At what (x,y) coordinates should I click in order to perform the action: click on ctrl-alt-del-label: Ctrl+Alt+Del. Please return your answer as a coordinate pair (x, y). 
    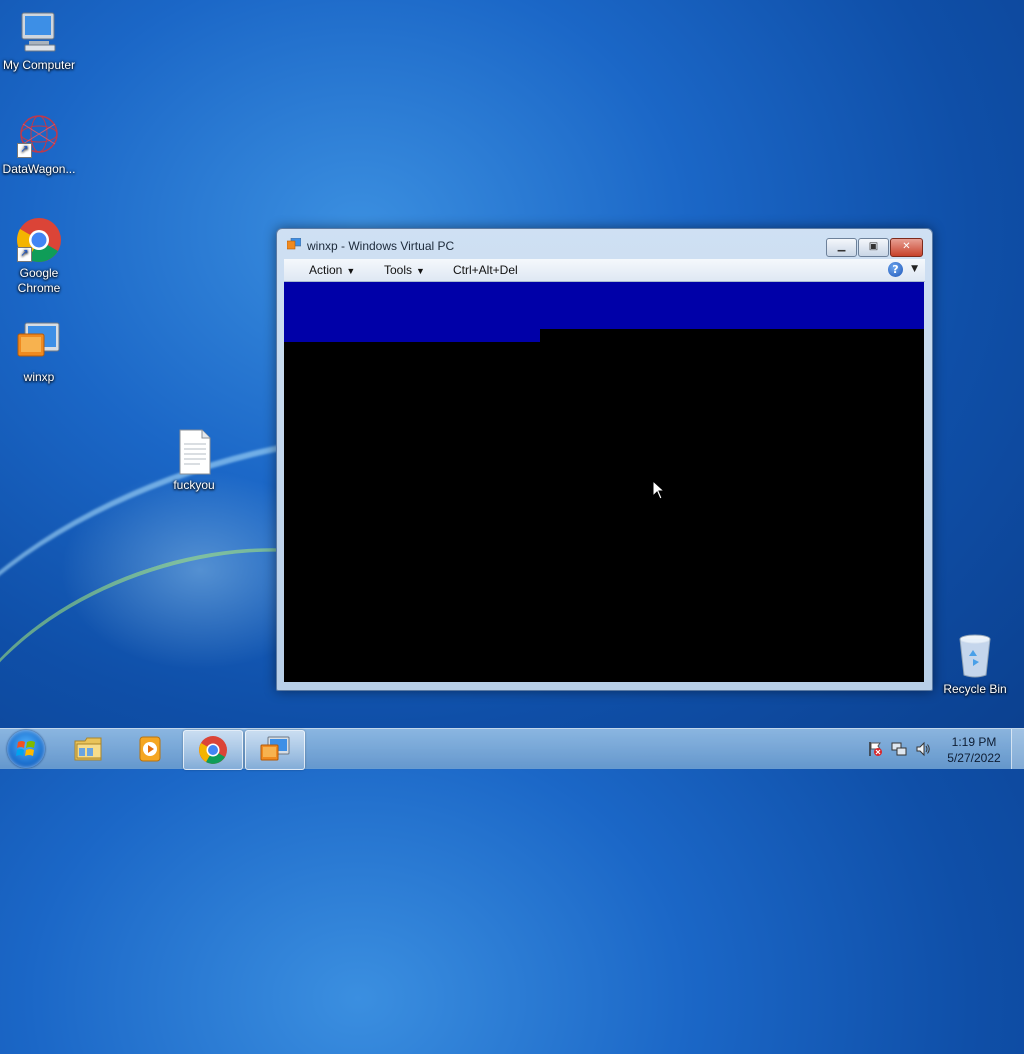
    Looking at the image, I should click on (485, 270).